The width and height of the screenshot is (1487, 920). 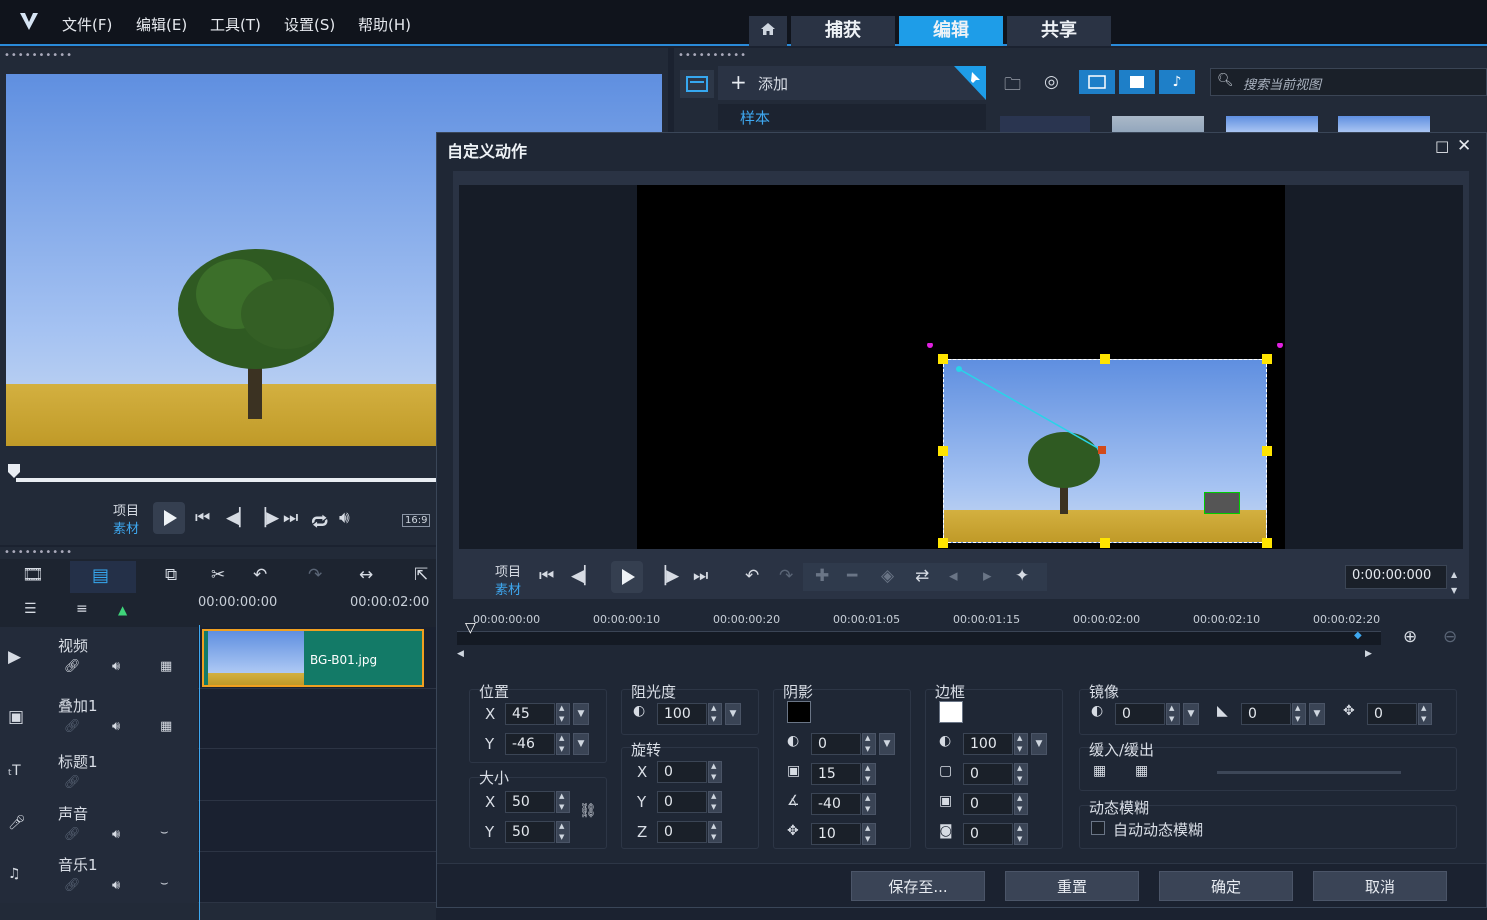 I want to click on dialog-go-end-icon: ⏭, so click(x=700, y=576).